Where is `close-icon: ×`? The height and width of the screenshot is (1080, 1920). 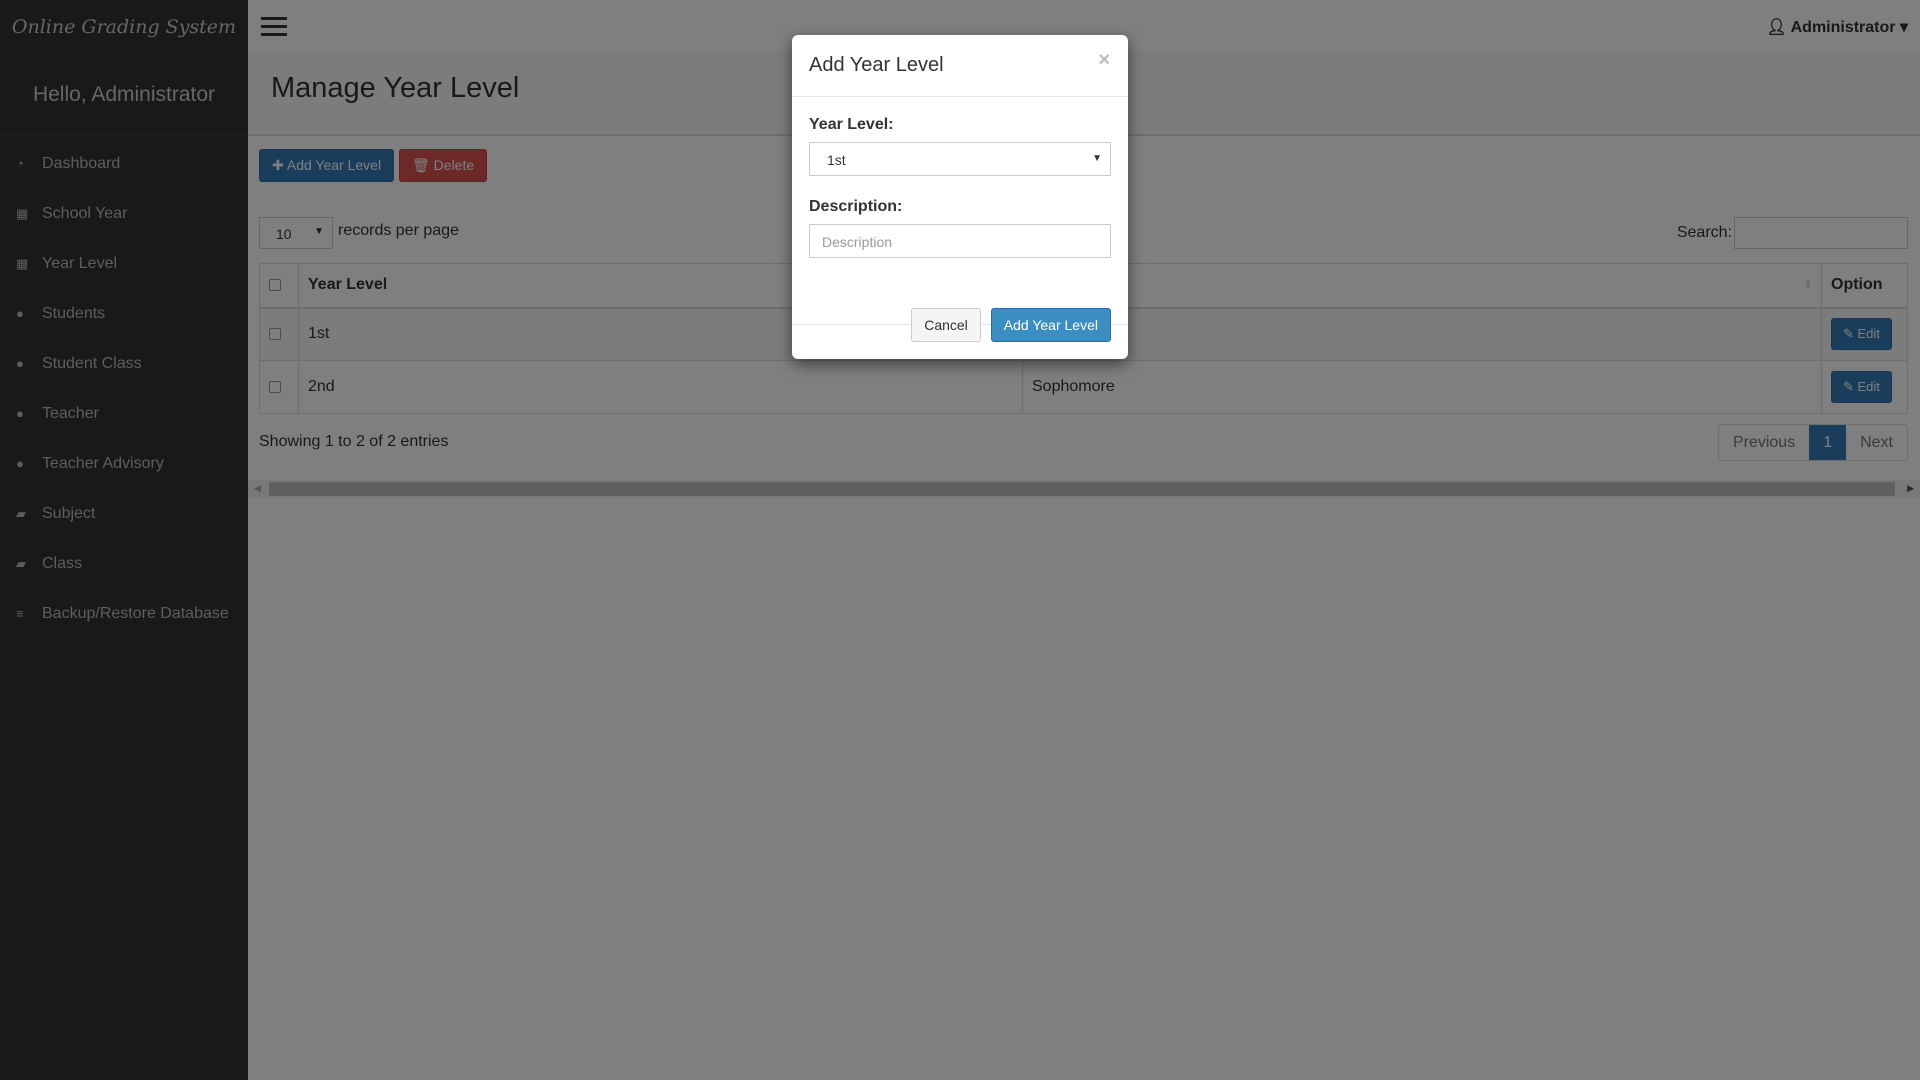
close-icon: × is located at coordinates (1104, 60).